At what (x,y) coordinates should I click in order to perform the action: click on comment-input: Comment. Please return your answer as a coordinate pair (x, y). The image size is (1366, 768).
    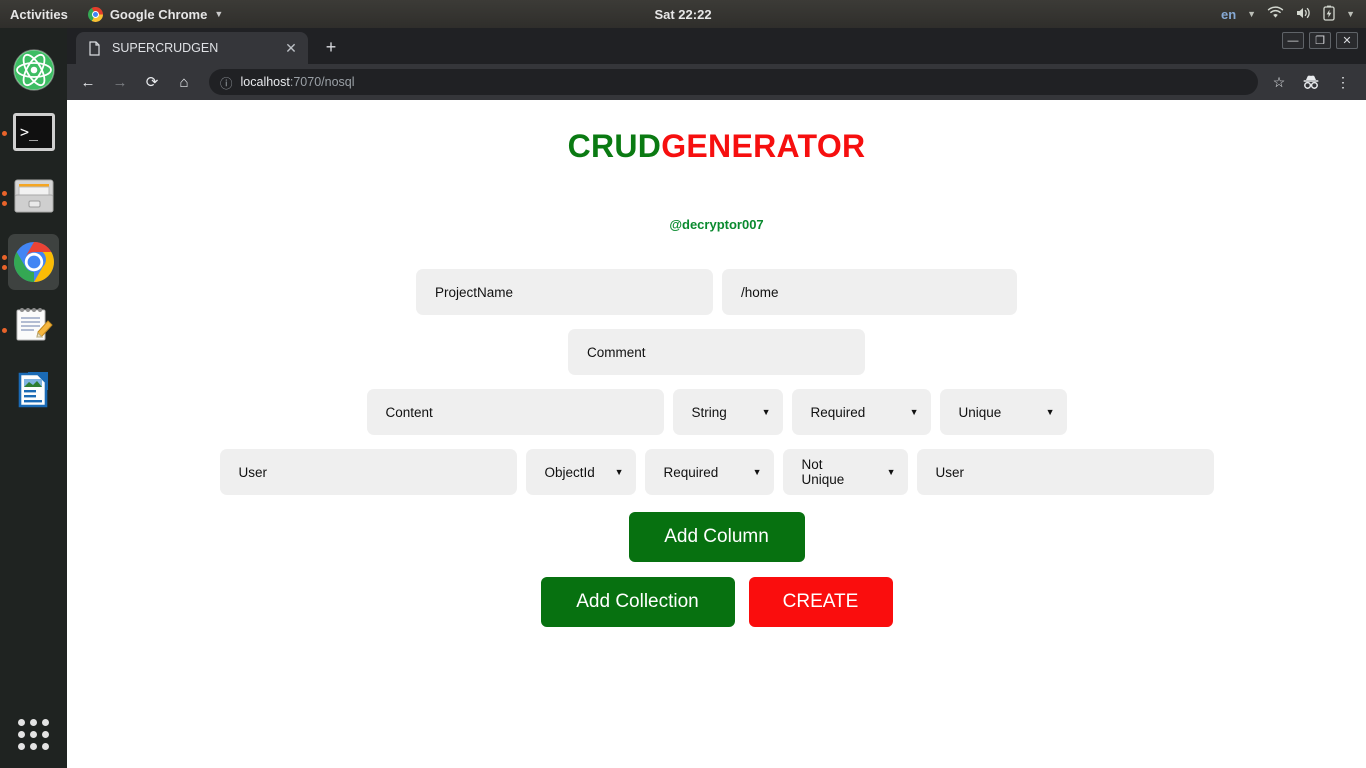
    Looking at the image, I should click on (716, 352).